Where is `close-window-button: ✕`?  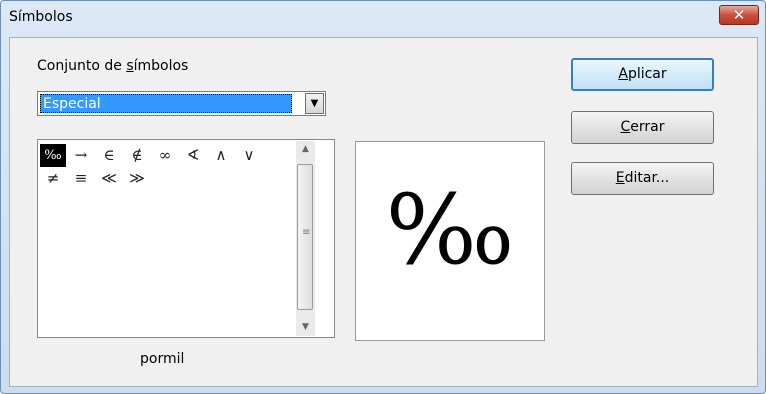 close-window-button: ✕ is located at coordinates (739, 15).